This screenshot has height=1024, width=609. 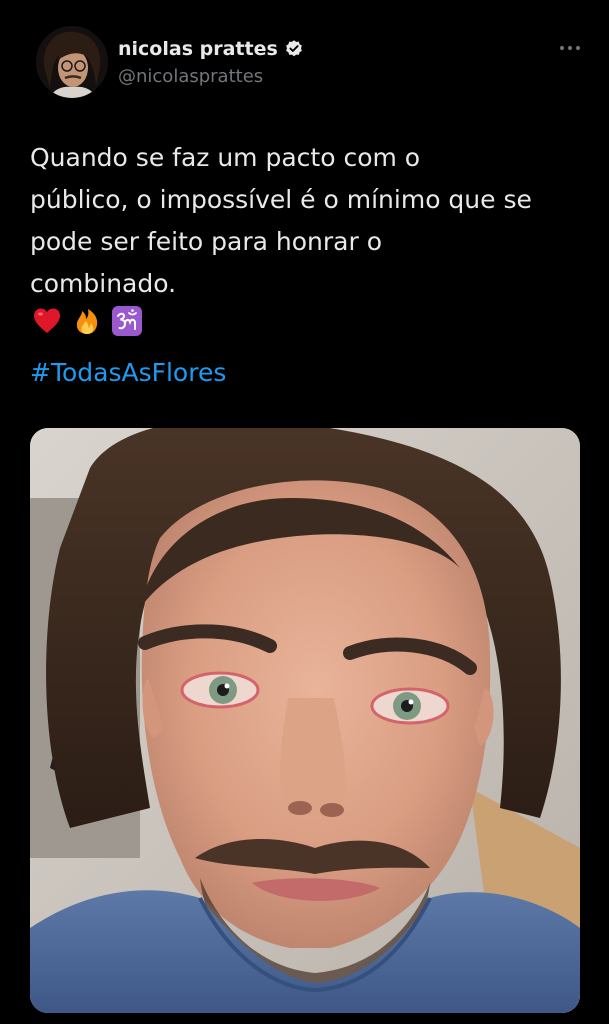 What do you see at coordinates (225, 157) in the screenshot?
I see `tweet-text-line: Quando se faz um pacto com o` at bounding box center [225, 157].